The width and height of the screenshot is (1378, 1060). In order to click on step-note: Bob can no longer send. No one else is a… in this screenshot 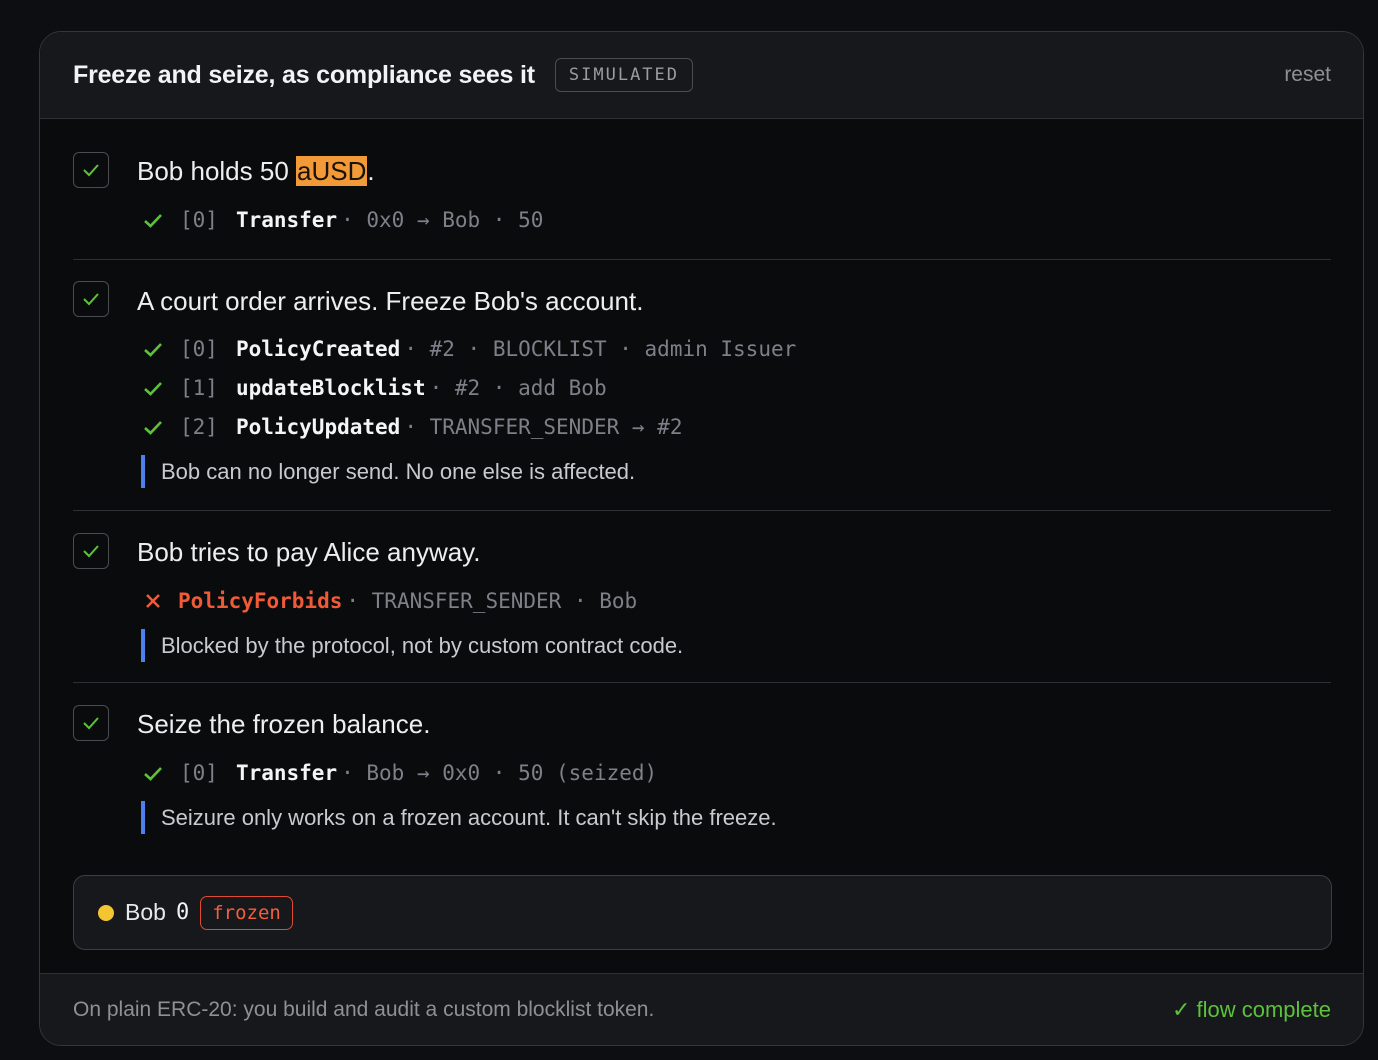, I will do `click(388, 471)`.